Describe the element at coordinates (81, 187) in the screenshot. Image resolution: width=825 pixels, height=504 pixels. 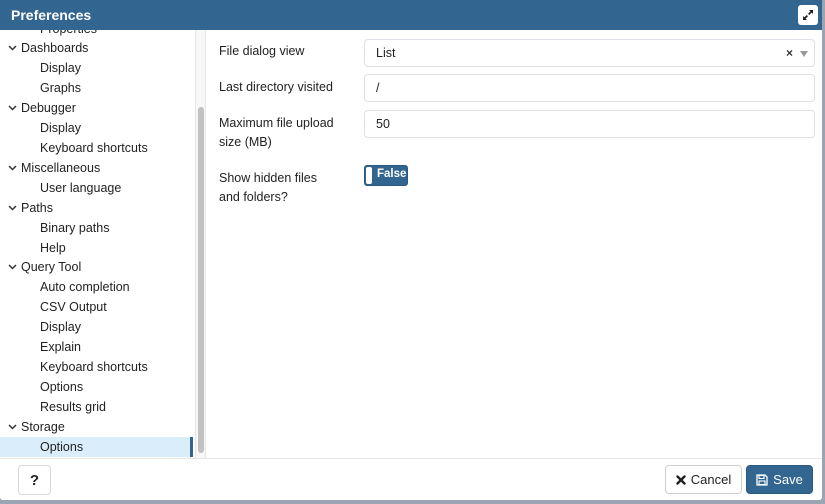
I see `tree-item-label: User language` at that location.